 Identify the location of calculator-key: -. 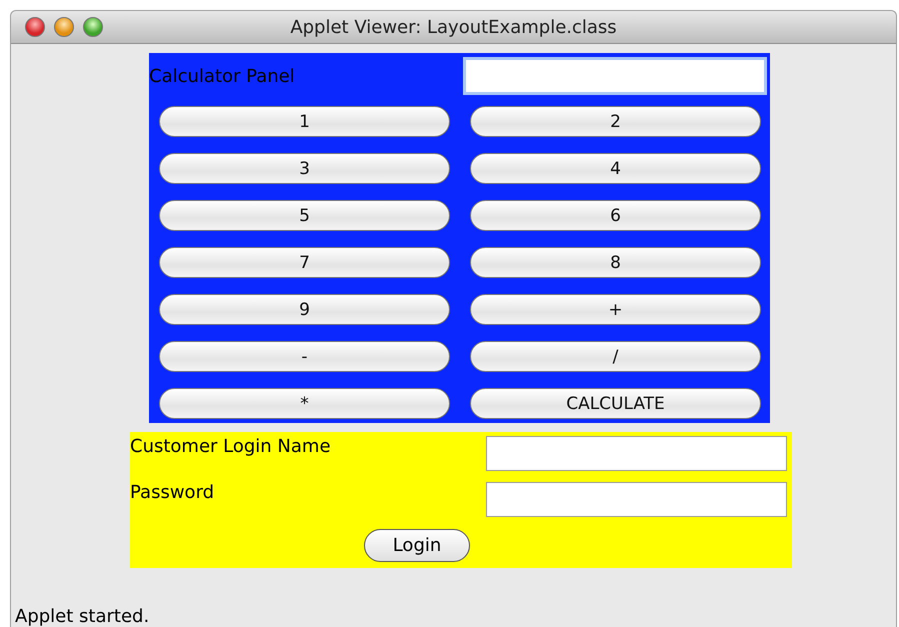
(304, 356).